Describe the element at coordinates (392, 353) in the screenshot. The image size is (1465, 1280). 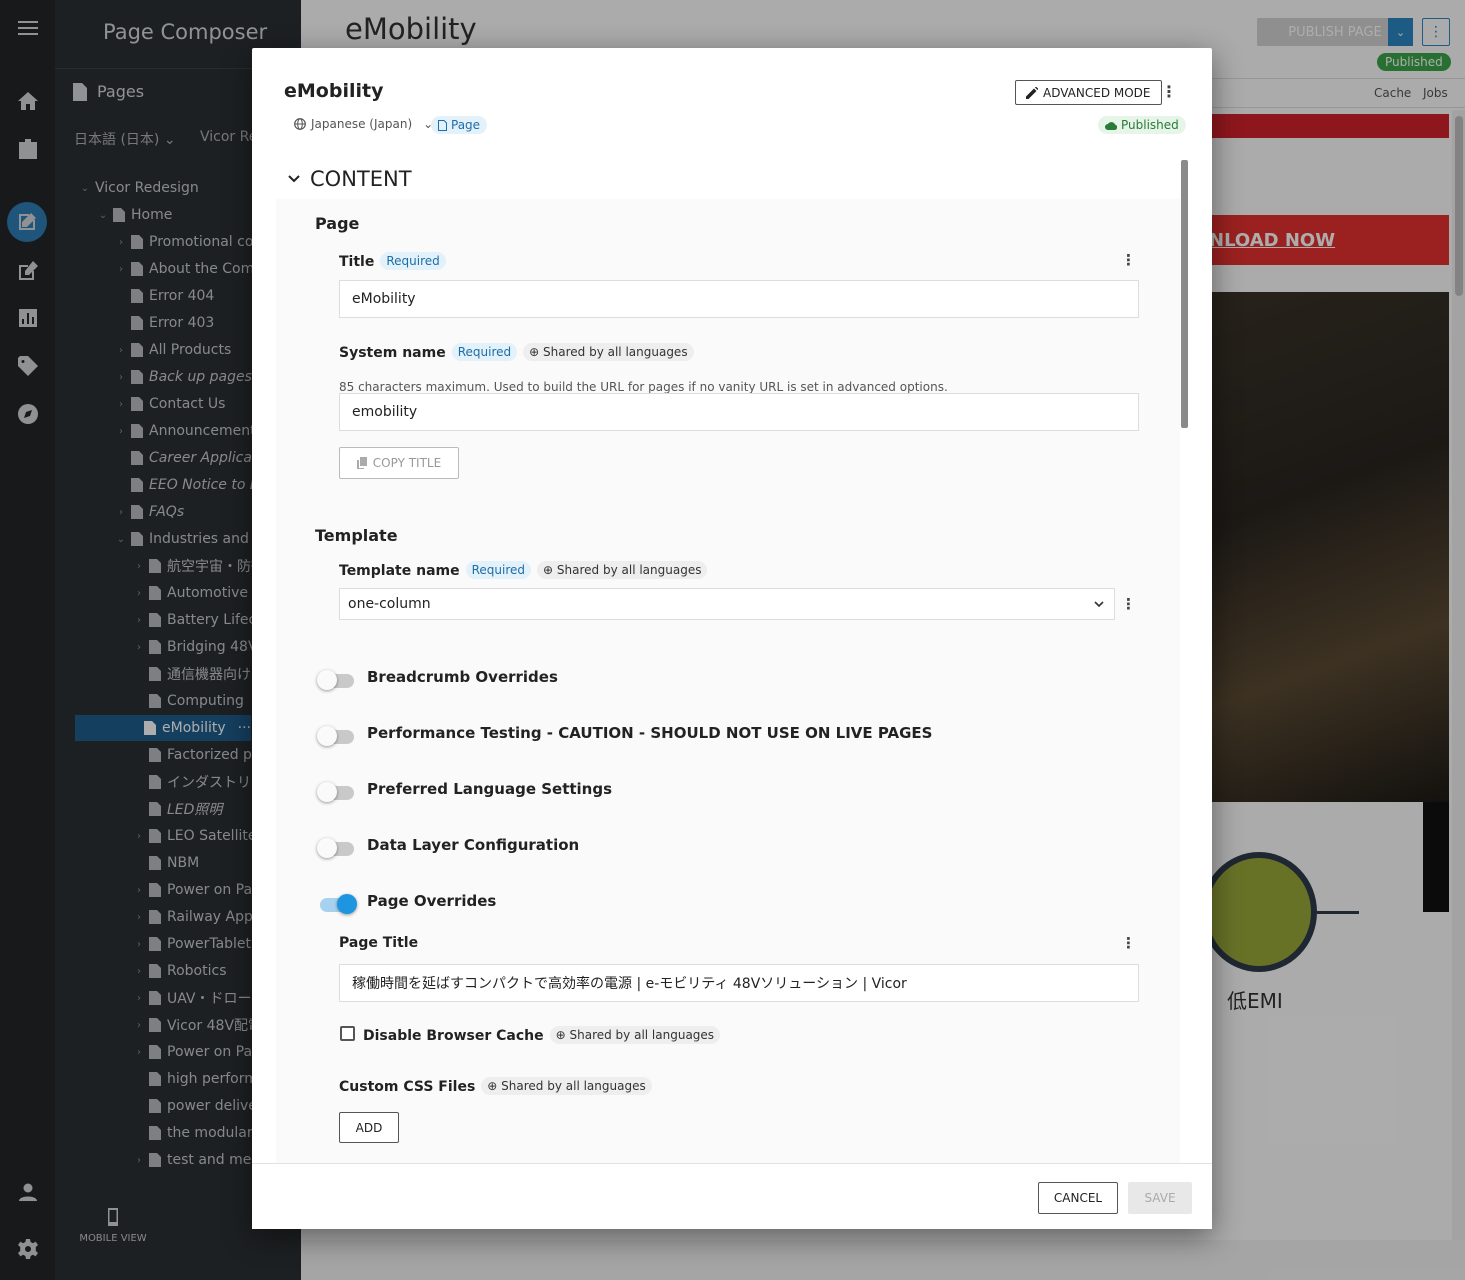
I see `system-name-label-text: System name` at that location.